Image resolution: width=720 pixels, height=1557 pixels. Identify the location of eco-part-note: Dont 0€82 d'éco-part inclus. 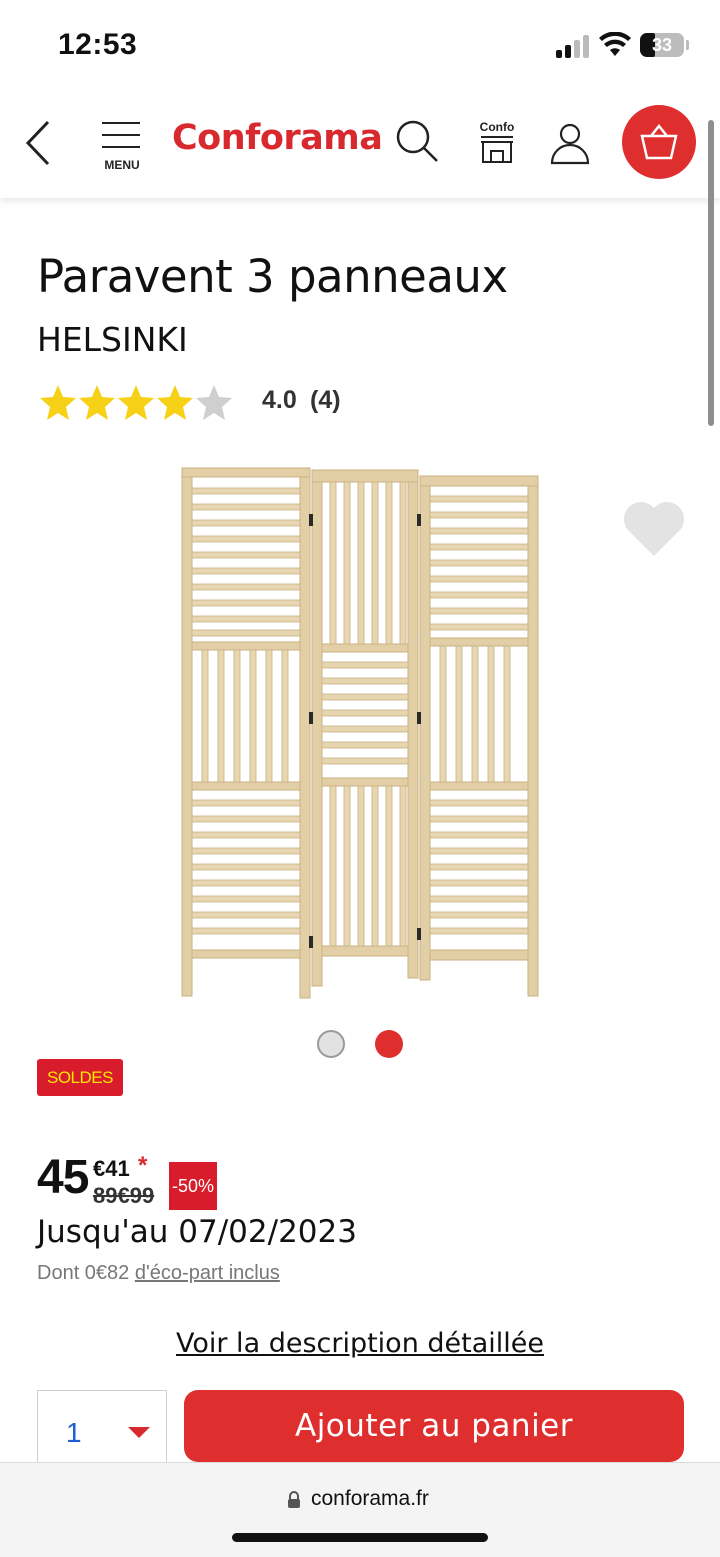
(158, 1273).